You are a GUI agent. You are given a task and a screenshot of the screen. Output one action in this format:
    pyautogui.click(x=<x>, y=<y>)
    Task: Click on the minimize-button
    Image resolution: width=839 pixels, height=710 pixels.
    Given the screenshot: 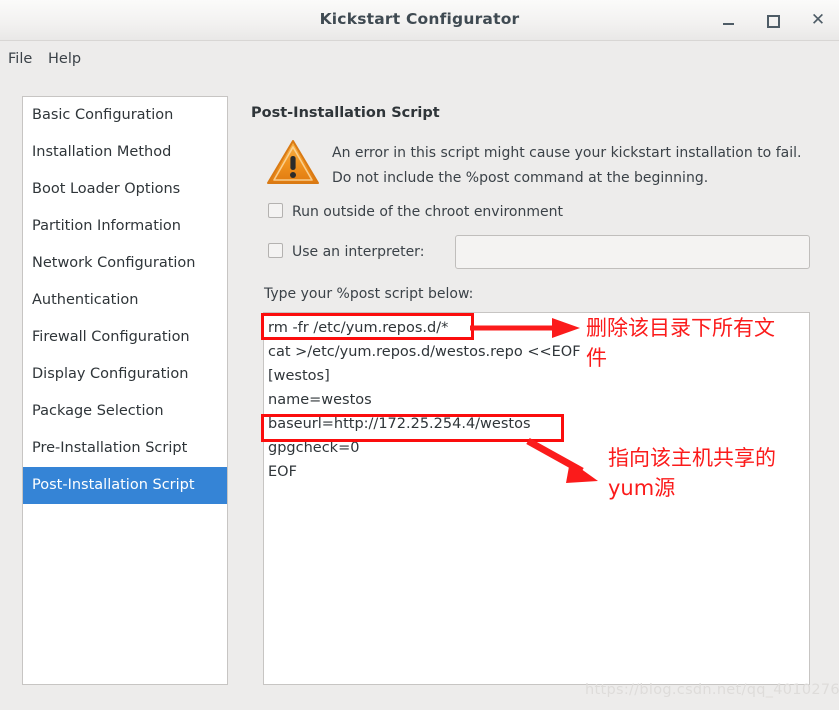 What is the action you would take?
    pyautogui.click(x=728, y=20)
    